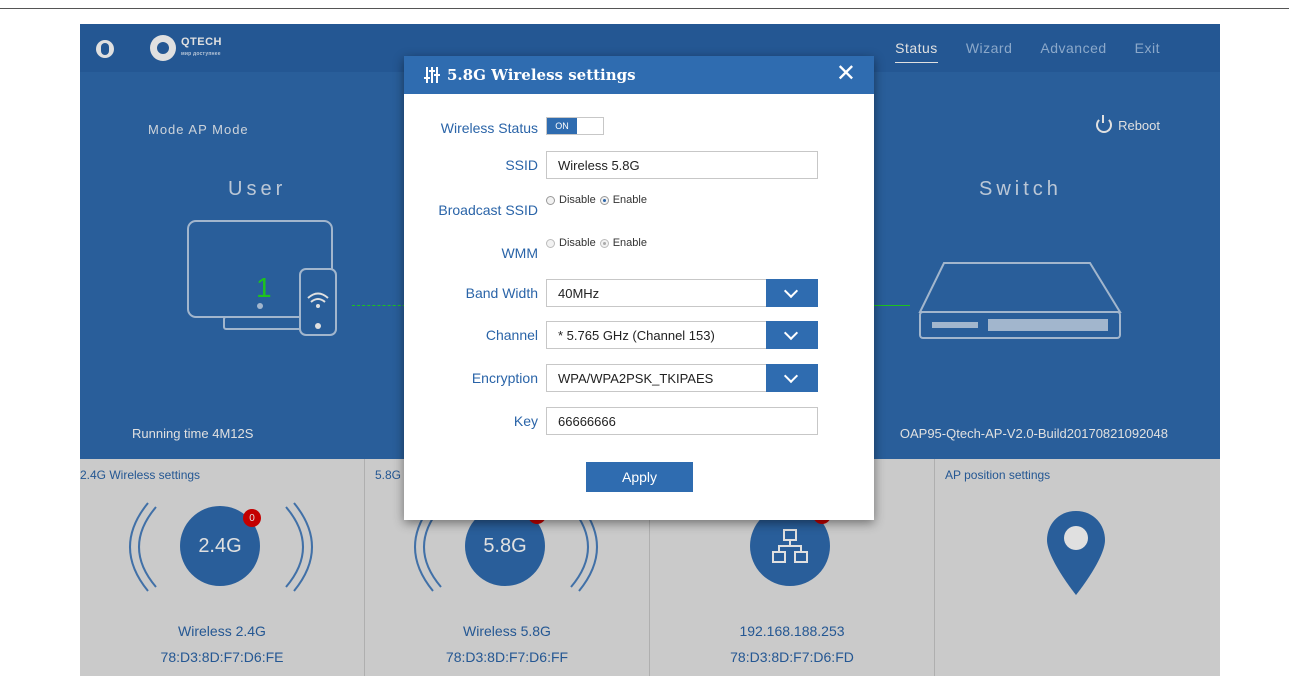 This screenshot has height=681, width=1289. What do you see at coordinates (916, 51) in the screenshot?
I see `nav-status: Status` at bounding box center [916, 51].